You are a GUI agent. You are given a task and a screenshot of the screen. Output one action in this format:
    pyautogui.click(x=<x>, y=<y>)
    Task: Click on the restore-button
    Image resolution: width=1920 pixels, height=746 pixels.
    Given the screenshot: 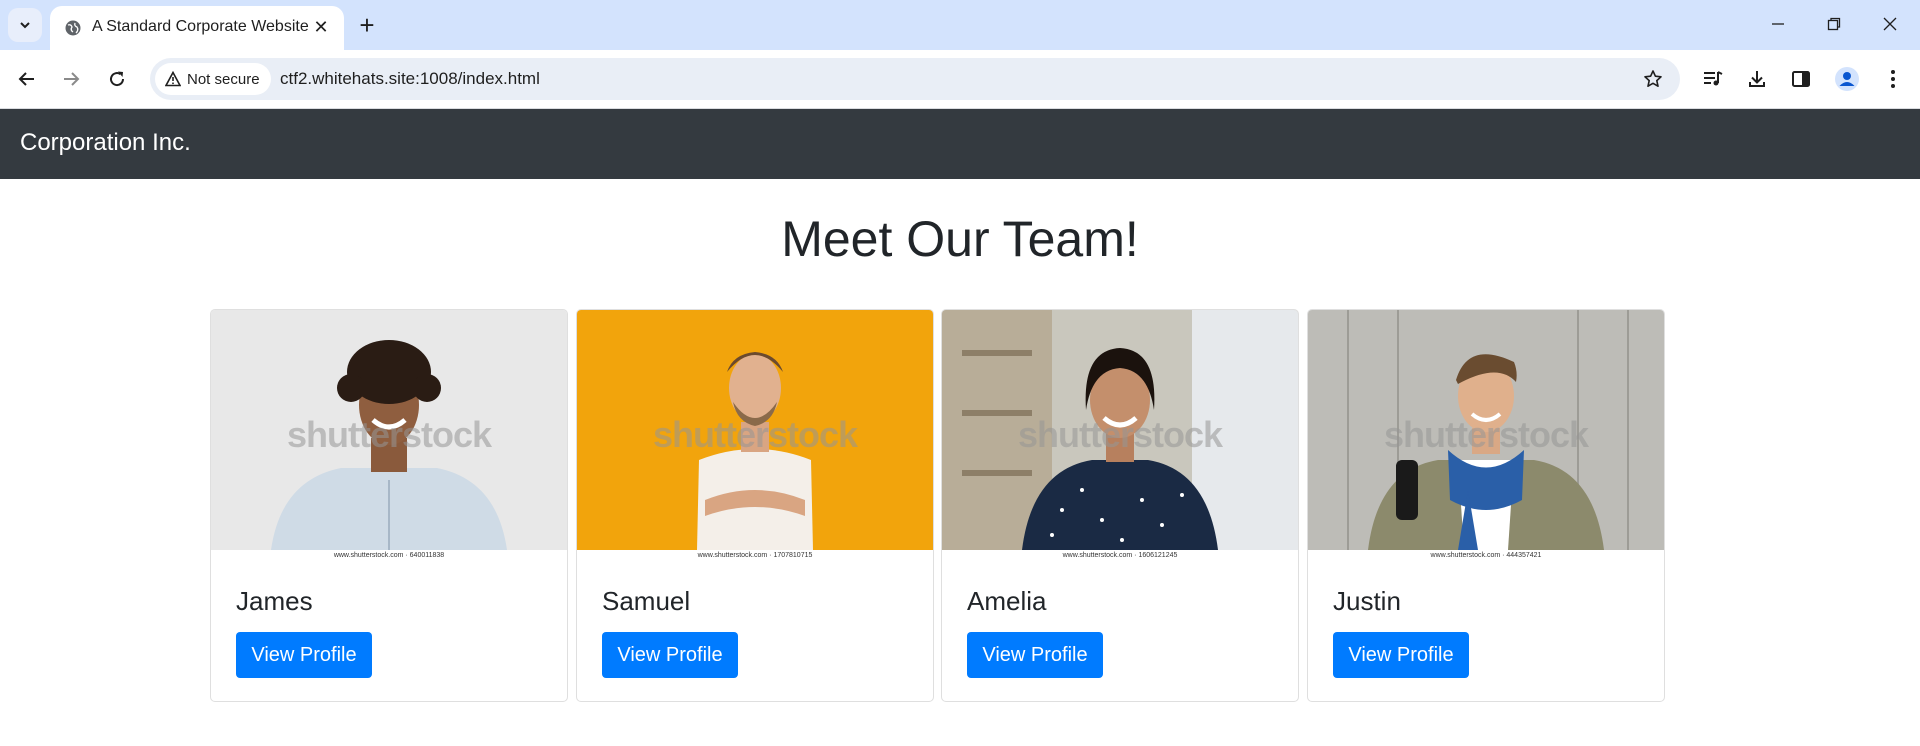 What is the action you would take?
    pyautogui.click(x=1834, y=24)
    